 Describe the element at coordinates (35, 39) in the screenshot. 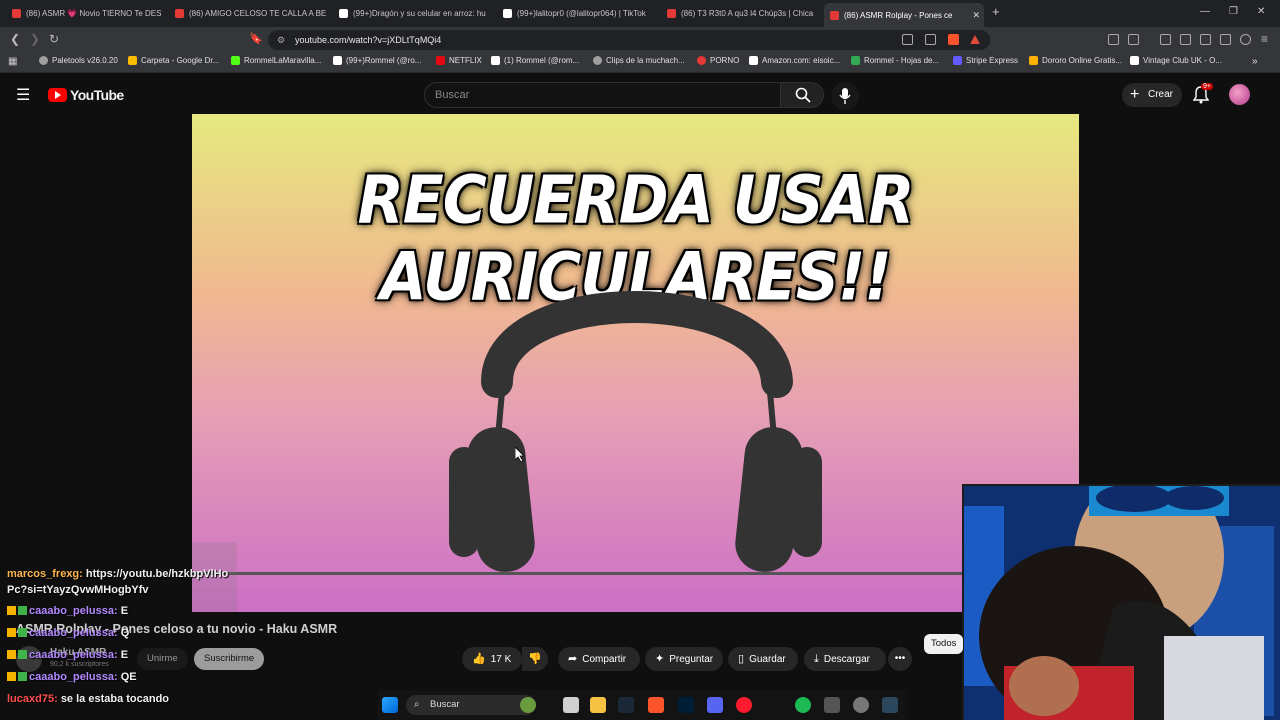

I see `forward-icon: ❯` at that location.